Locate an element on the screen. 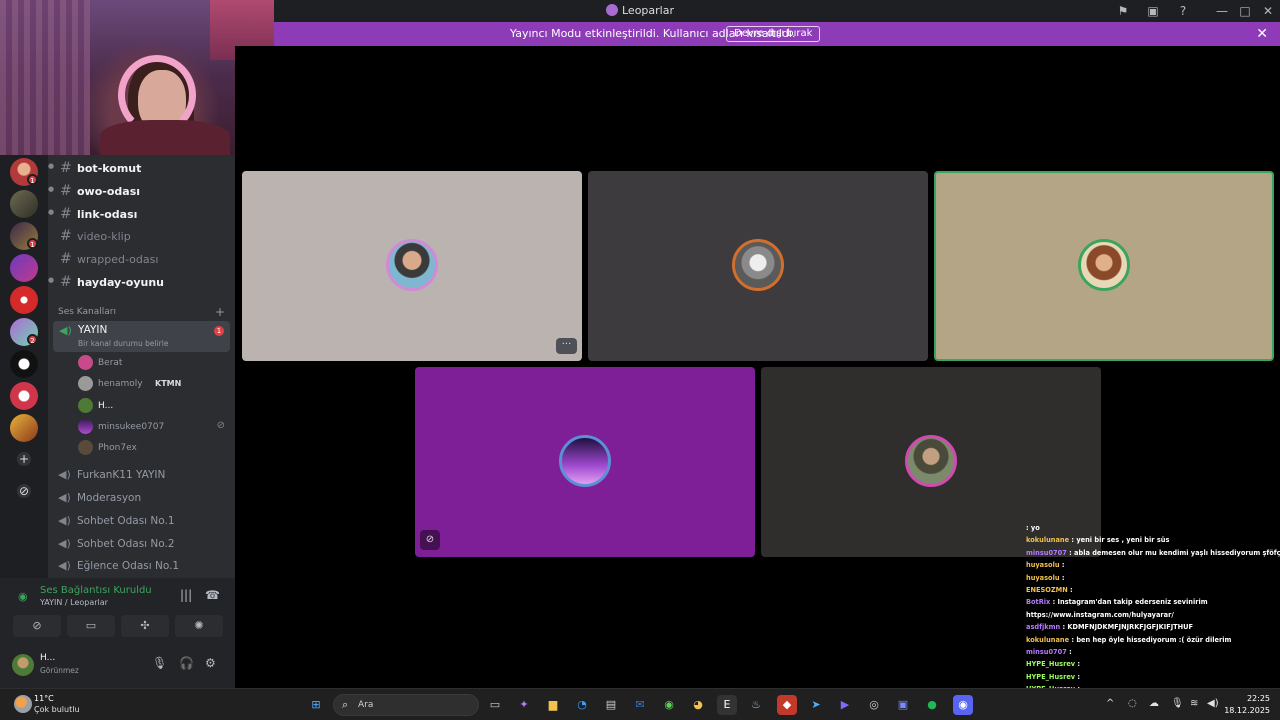  banner-close-icon: ✕ is located at coordinates (1262, 34).